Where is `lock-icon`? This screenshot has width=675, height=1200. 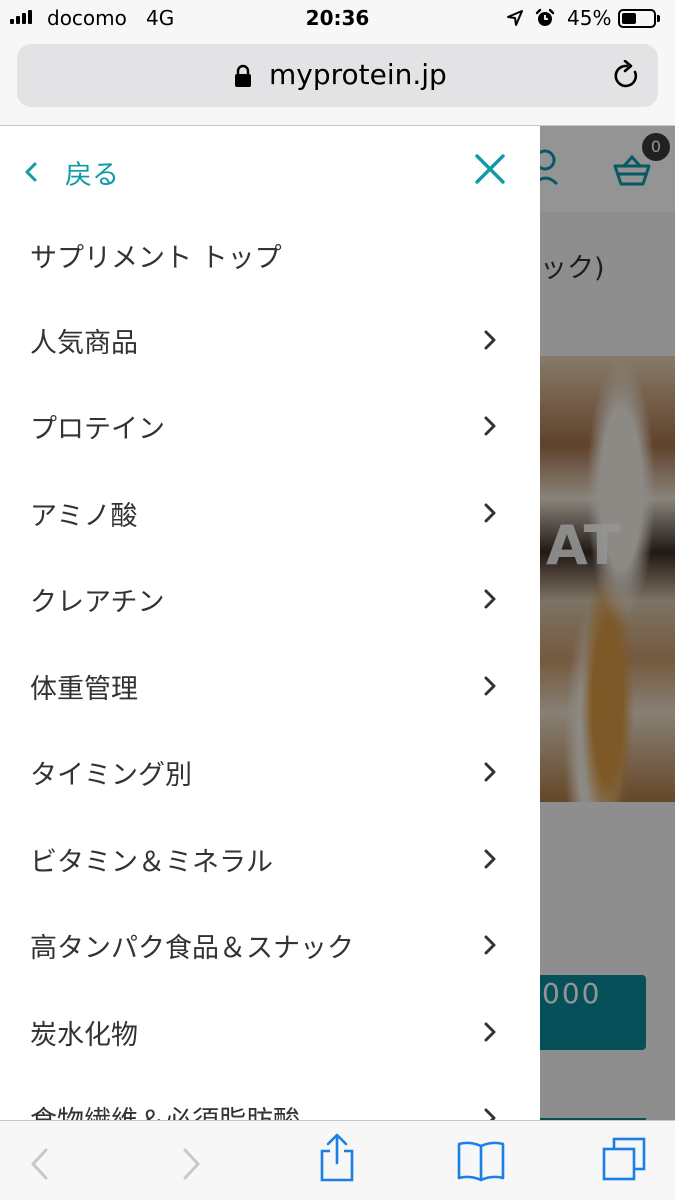 lock-icon is located at coordinates (243, 75).